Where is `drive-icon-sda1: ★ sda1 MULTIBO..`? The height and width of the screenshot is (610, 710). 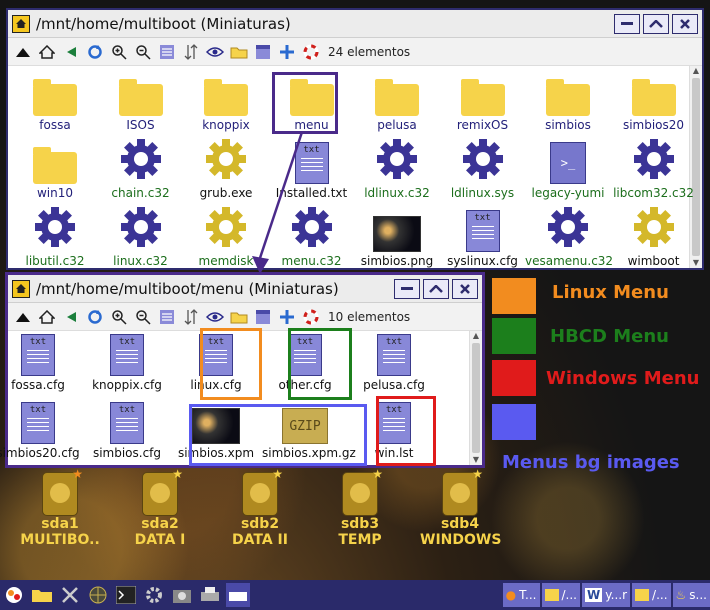
drive-icon-sda1: ★ sda1 MULTIBO.. is located at coordinates (60, 507).